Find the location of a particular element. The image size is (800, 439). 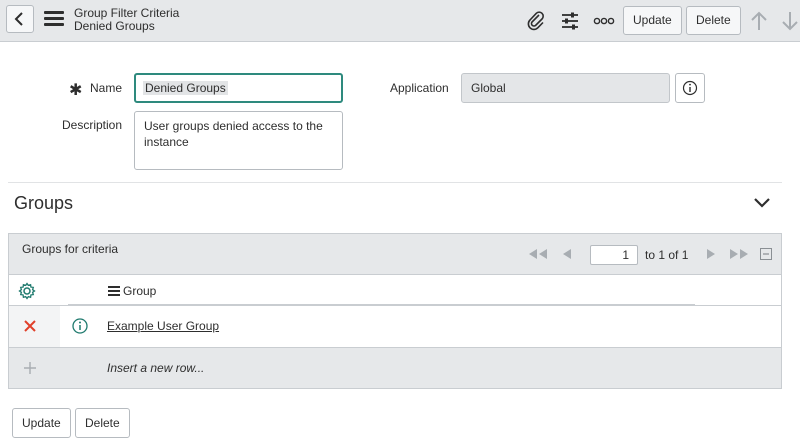

chevron-down-icon is located at coordinates (762, 203).